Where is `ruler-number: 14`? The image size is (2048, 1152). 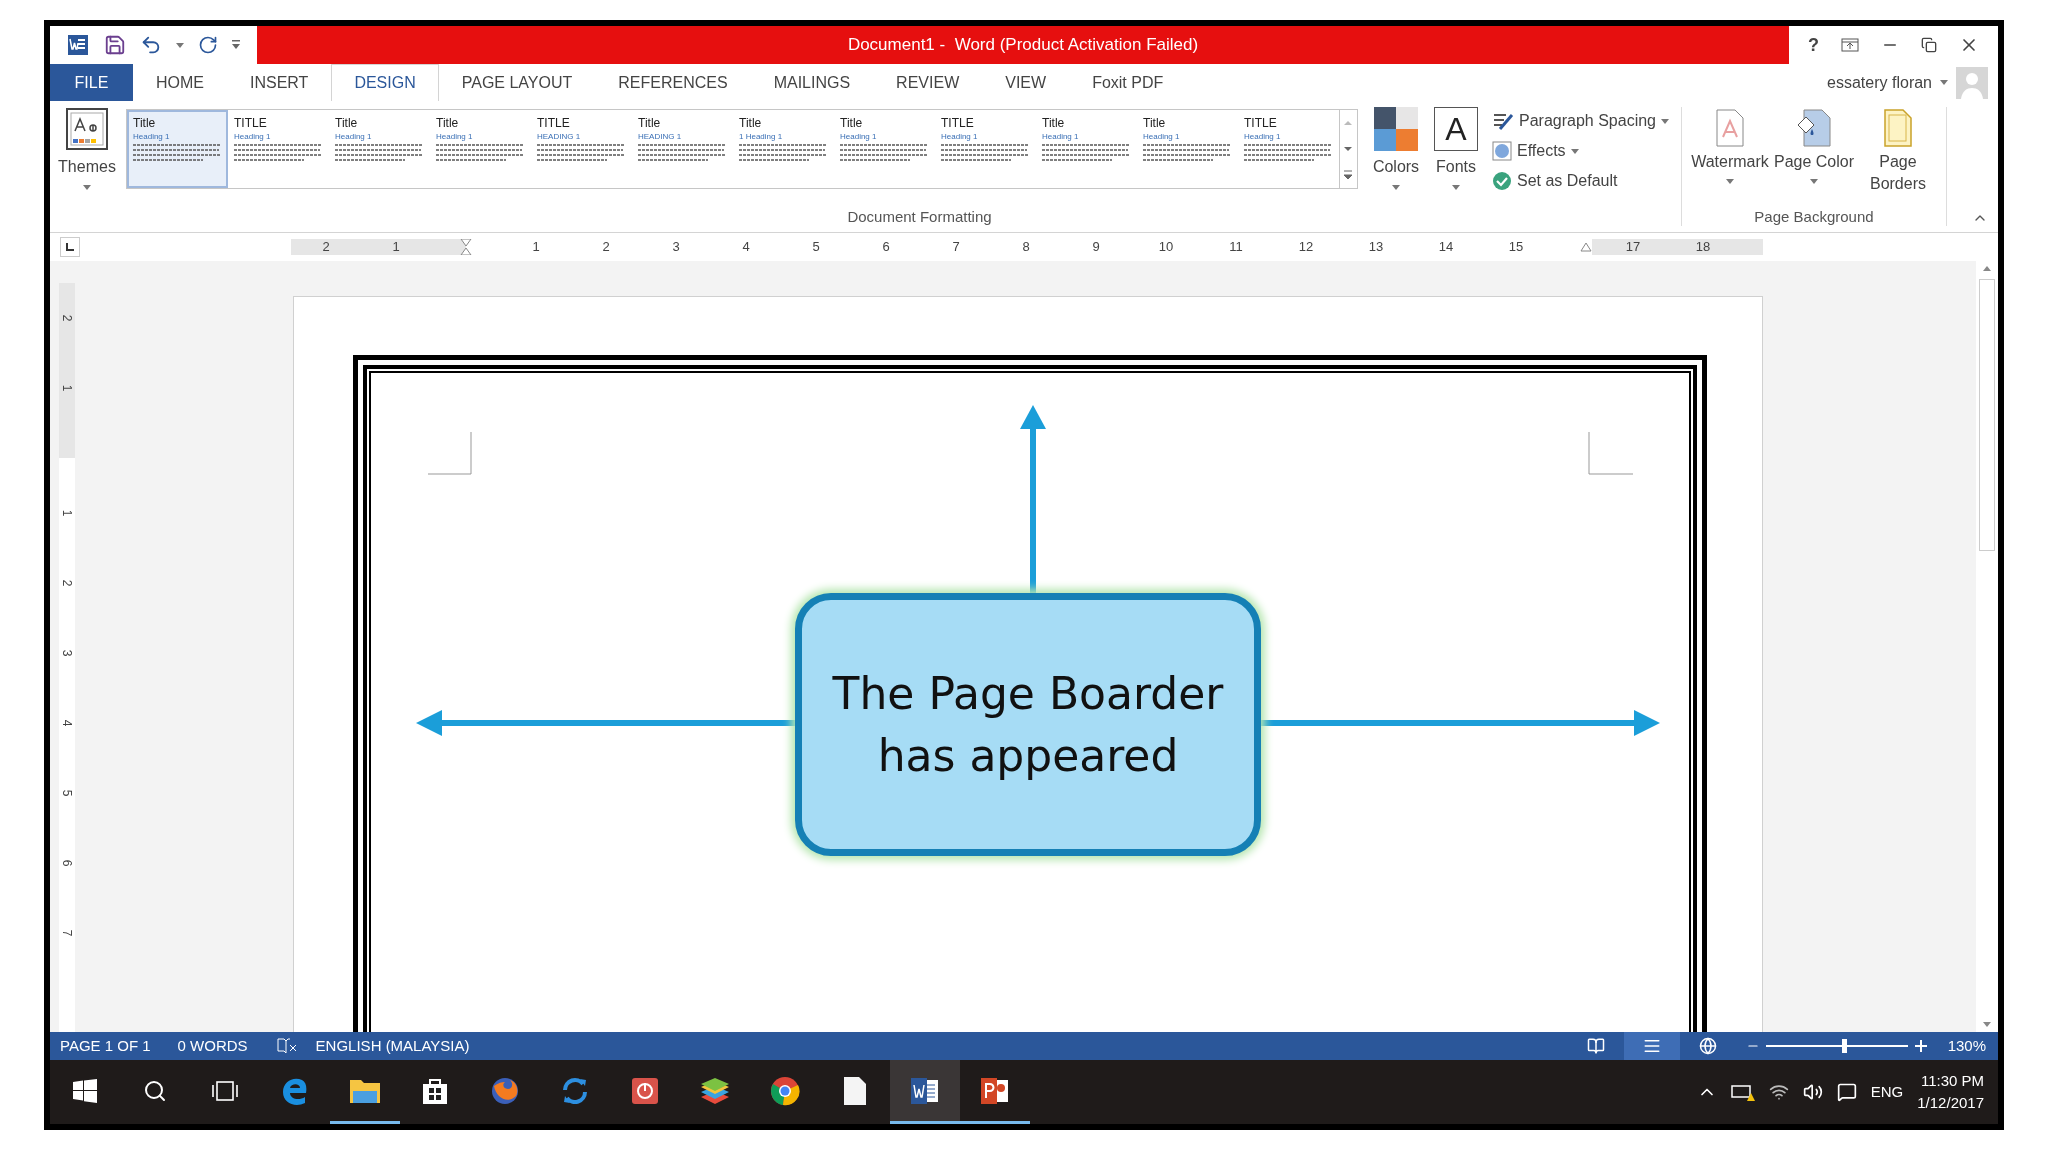 ruler-number: 14 is located at coordinates (1446, 247).